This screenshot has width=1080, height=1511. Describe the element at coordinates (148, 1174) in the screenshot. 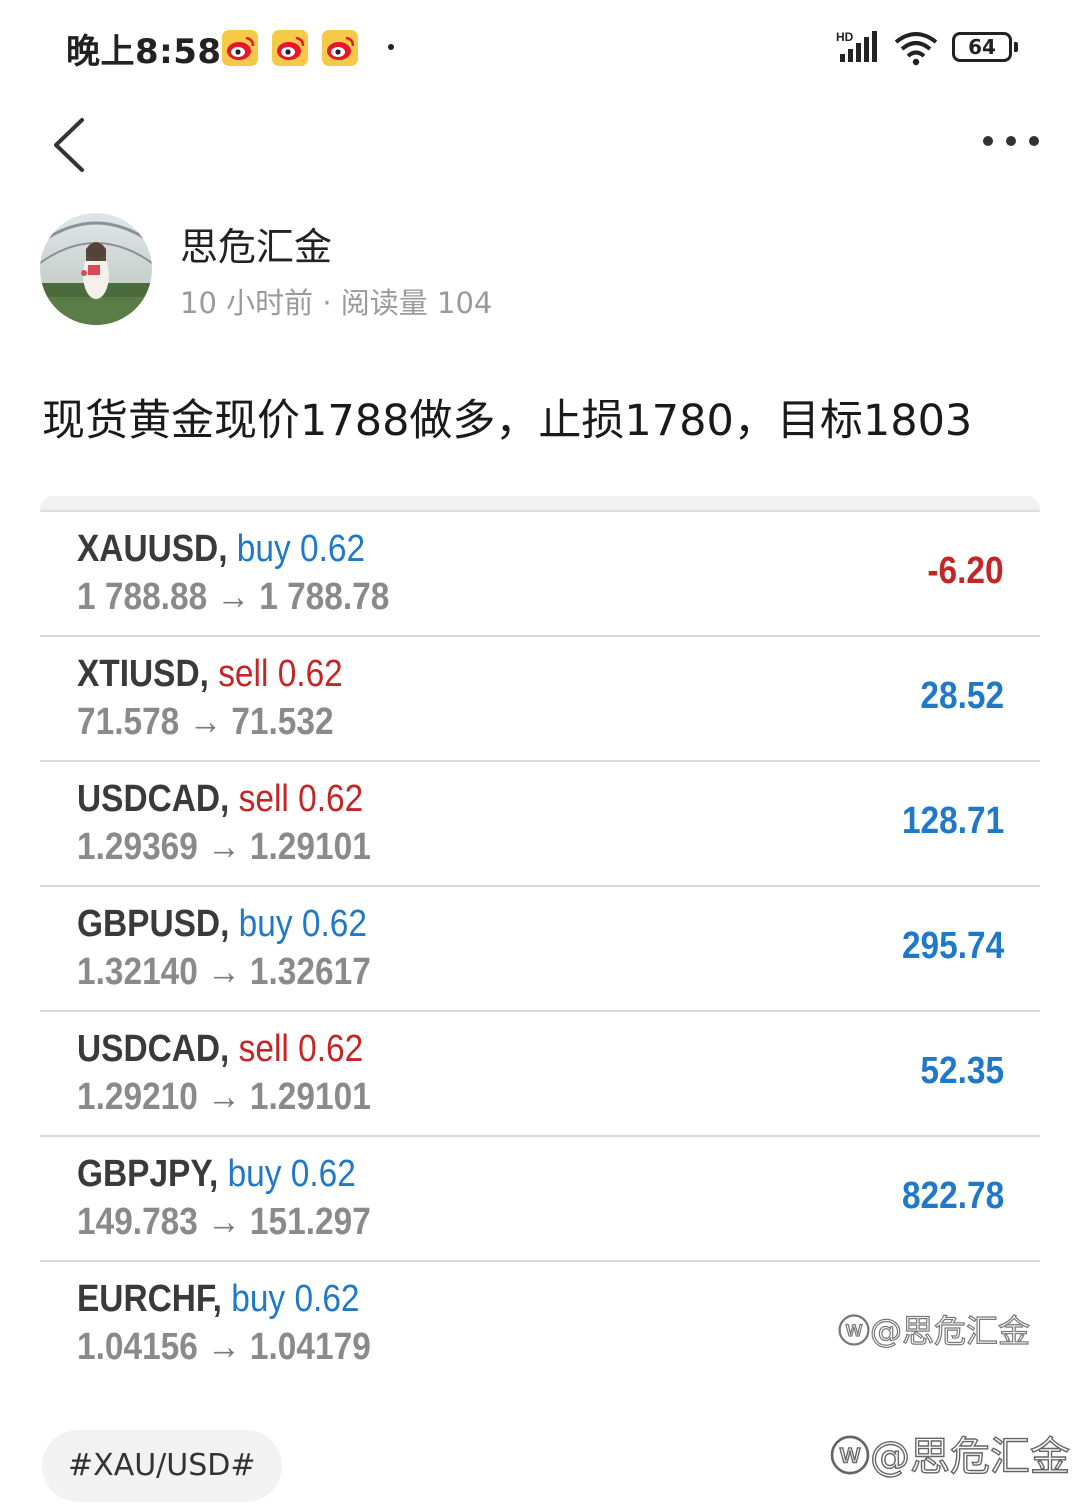

I see `trade-symbol: GBPJPY,` at that location.